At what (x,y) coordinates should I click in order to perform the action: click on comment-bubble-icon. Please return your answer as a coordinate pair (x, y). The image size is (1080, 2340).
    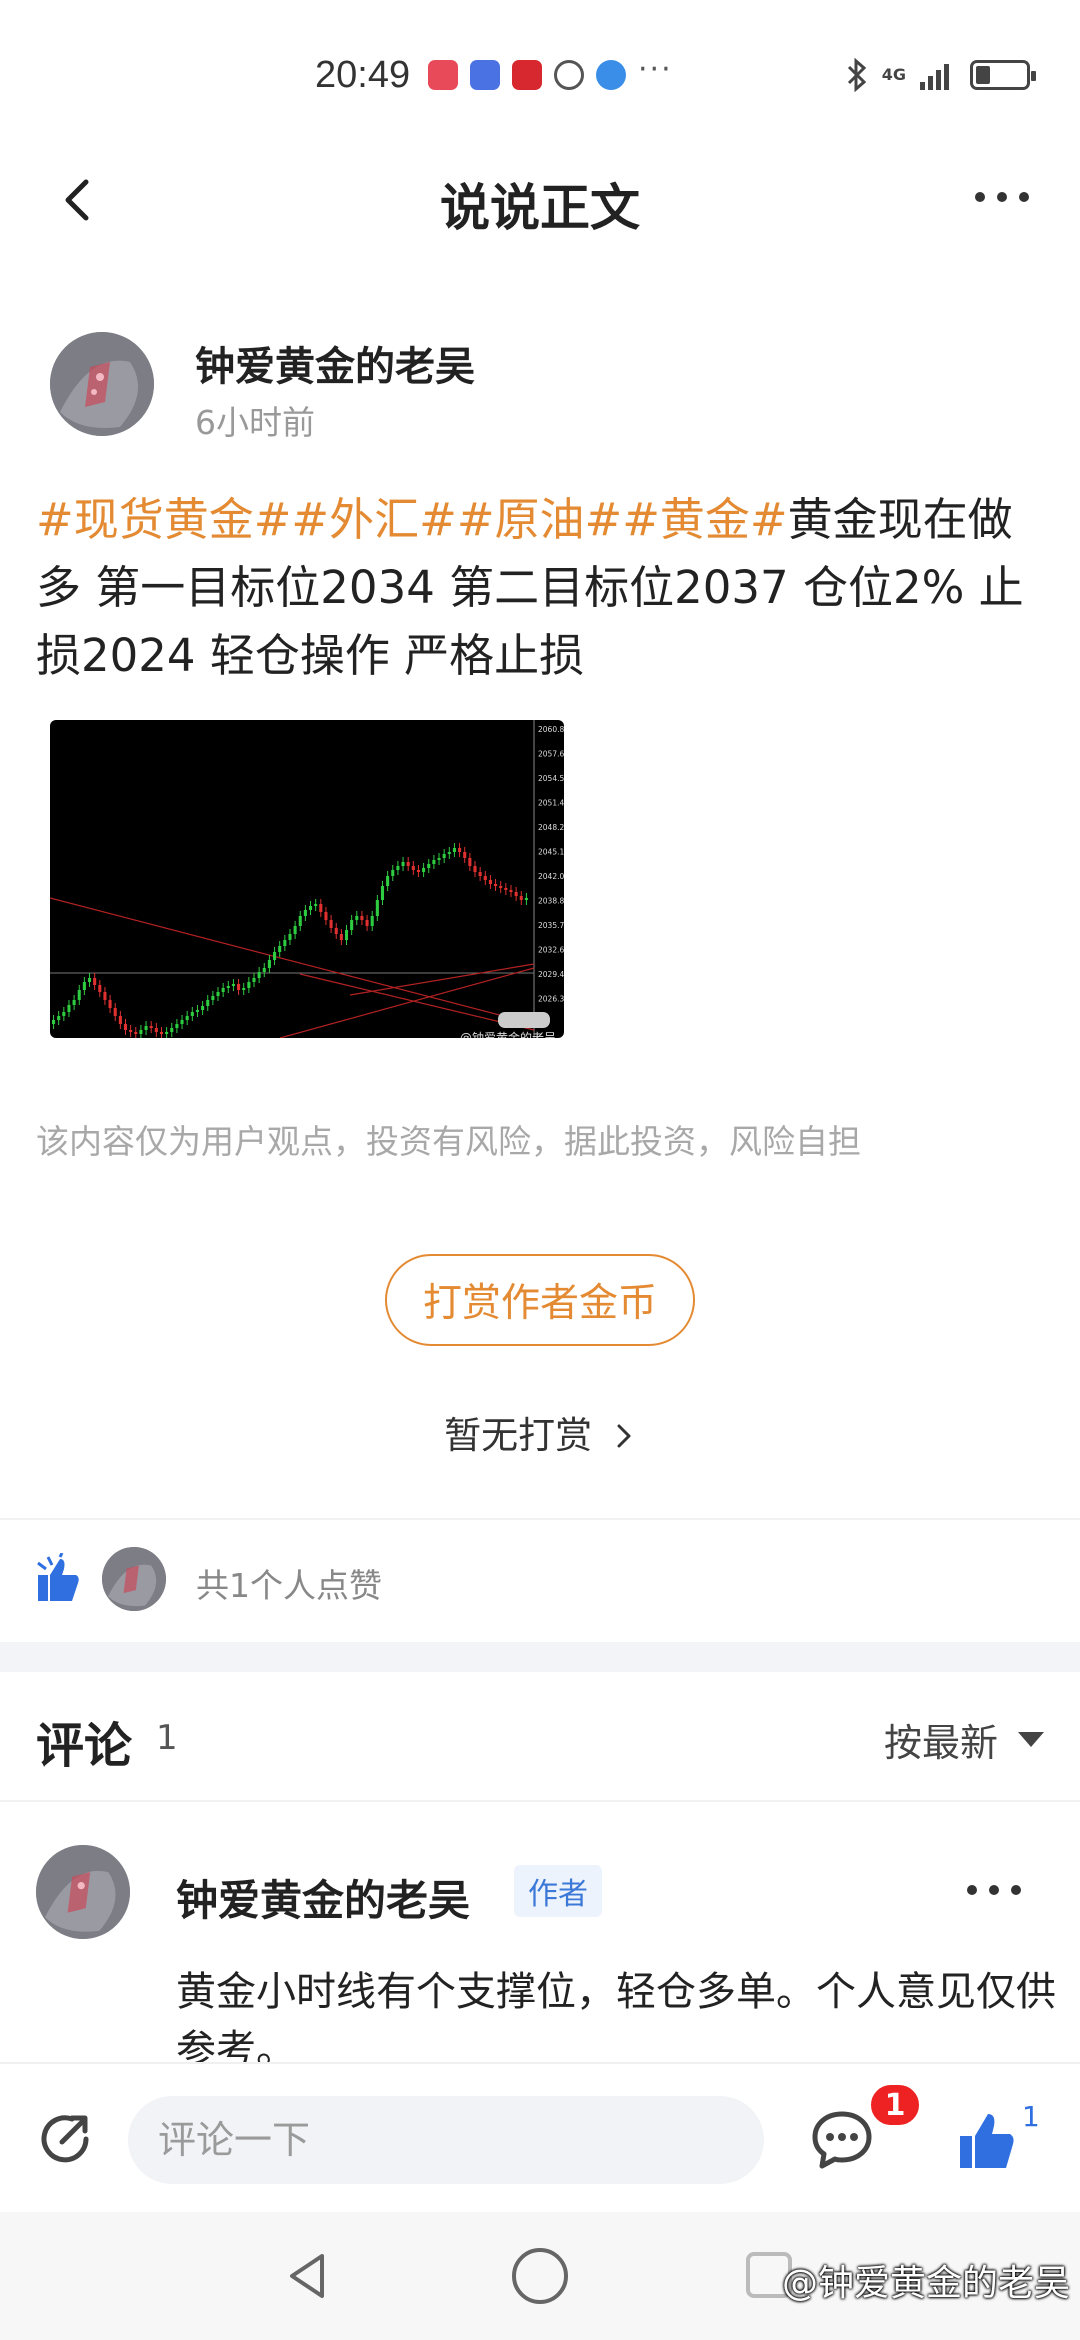
    Looking at the image, I should click on (842, 2140).